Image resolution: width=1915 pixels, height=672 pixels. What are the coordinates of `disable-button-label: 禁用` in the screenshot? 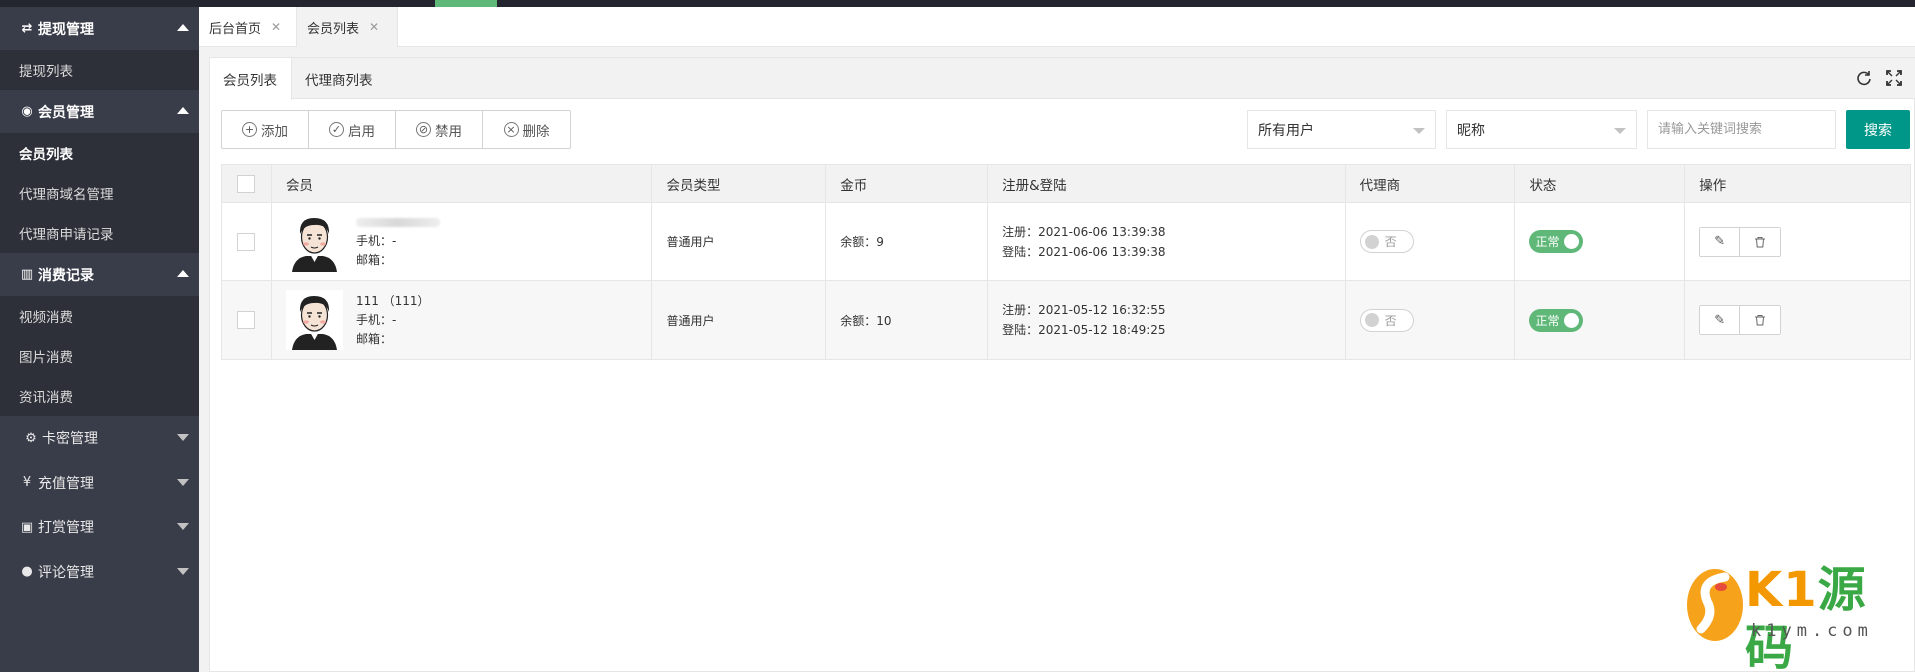 It's located at (448, 131).